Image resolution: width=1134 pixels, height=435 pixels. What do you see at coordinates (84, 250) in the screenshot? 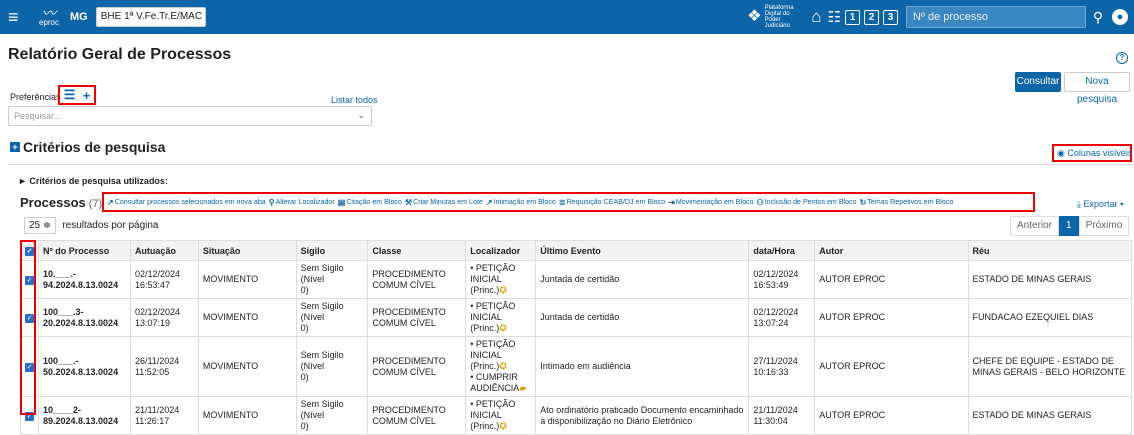
I see `column-header-0: Nº do Processo` at bounding box center [84, 250].